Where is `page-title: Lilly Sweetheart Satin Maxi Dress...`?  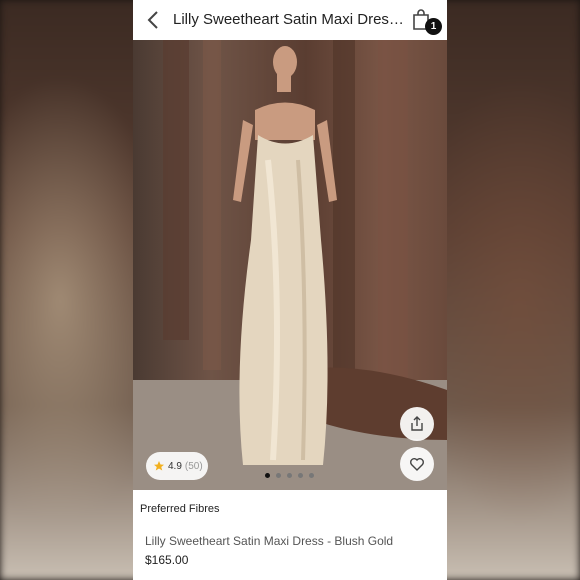
page-title: Lilly Sweetheart Satin Maxi Dress... is located at coordinates (289, 19).